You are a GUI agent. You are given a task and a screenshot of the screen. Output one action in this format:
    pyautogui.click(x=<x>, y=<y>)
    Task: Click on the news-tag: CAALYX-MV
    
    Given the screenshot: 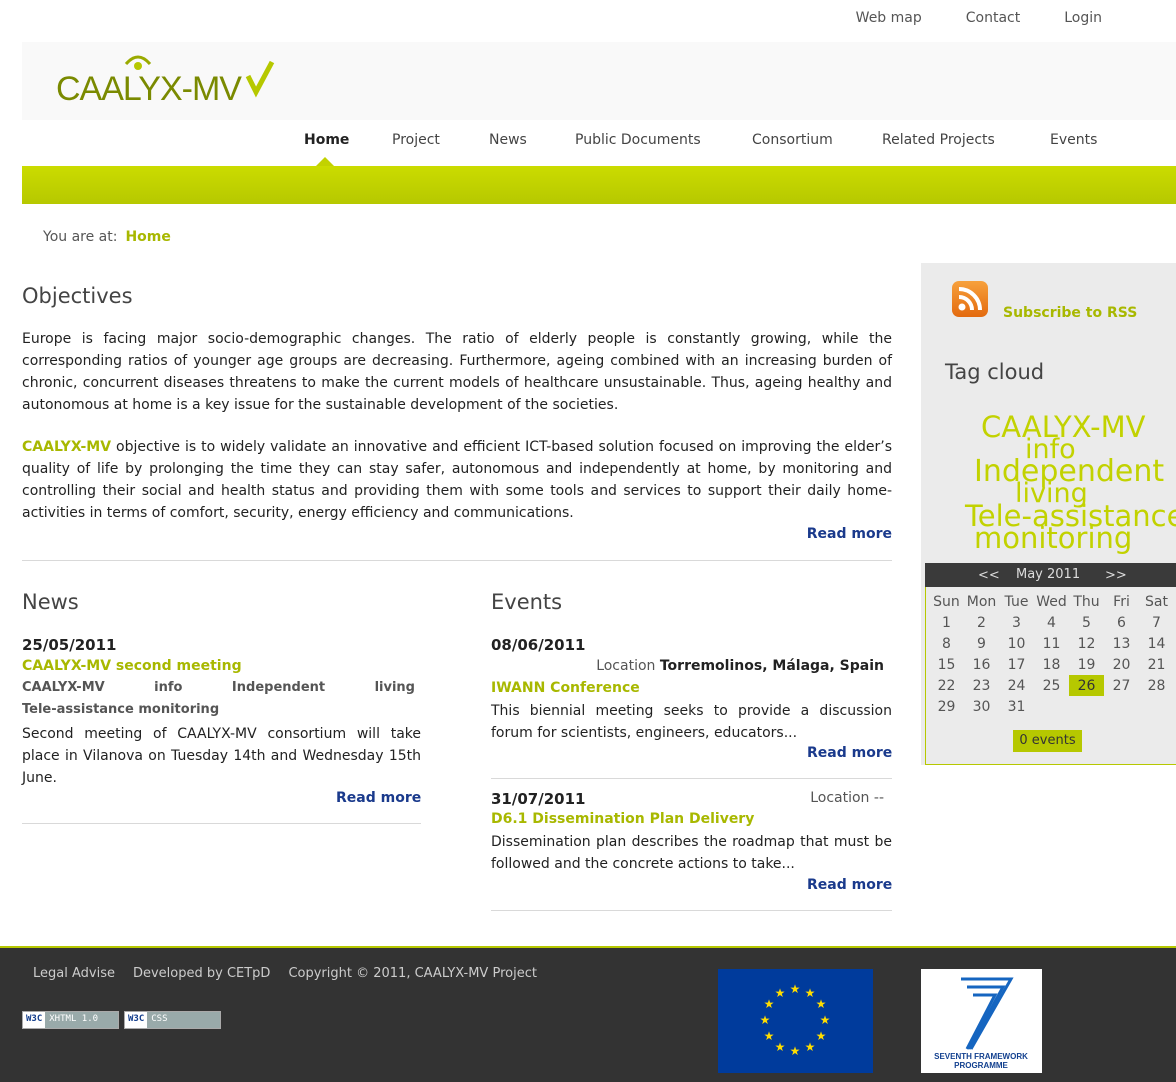 What is the action you would take?
    pyautogui.click(x=63, y=687)
    